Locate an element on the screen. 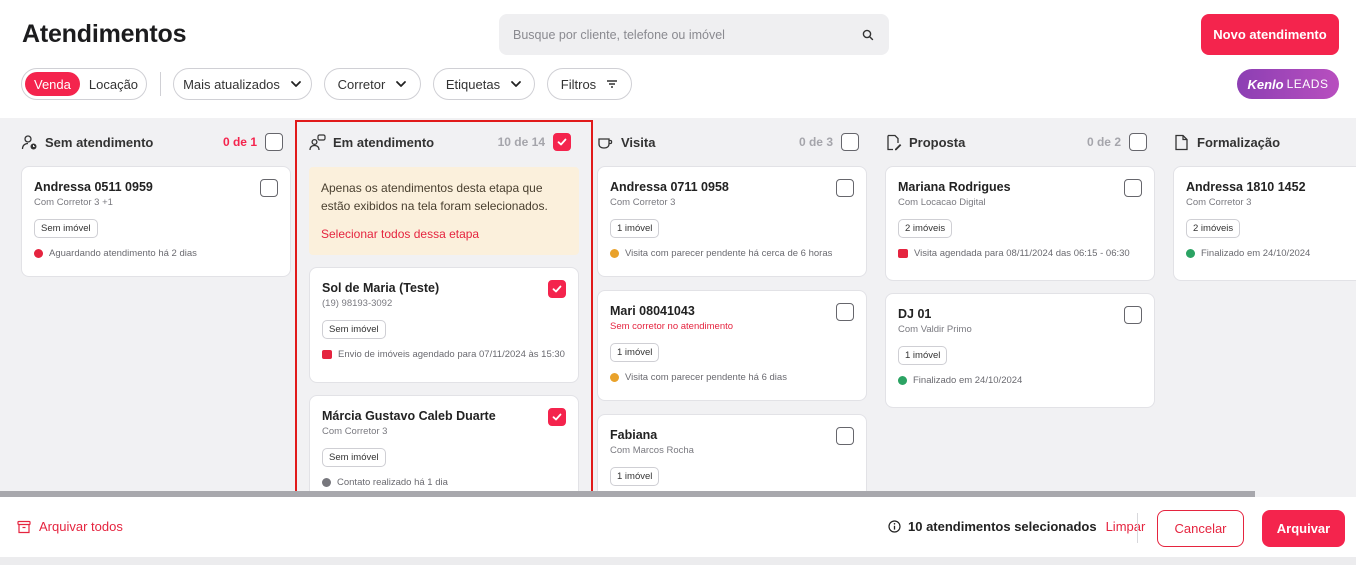 Image resolution: width=1356 pixels, height=565 pixels. sort-label: Mais atualizados is located at coordinates (231, 84).